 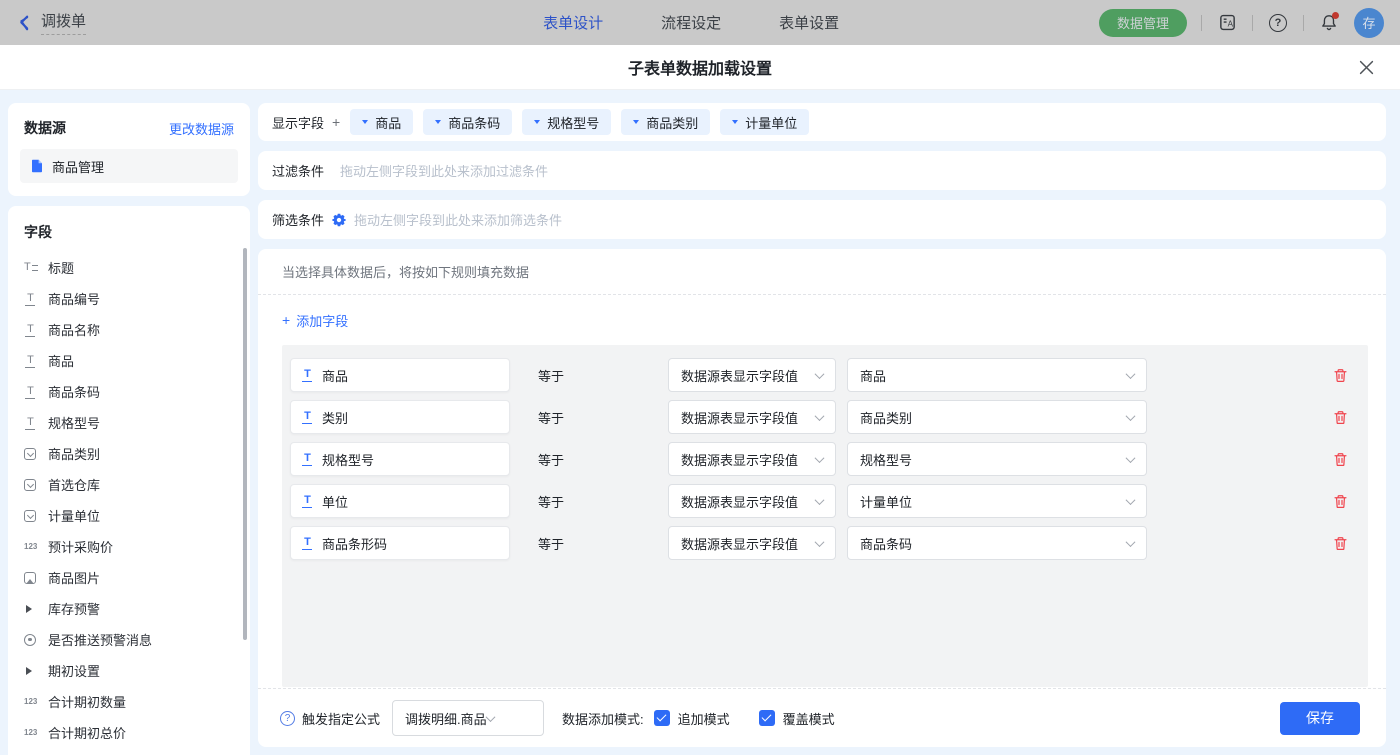 I want to click on field-item-select: 首选仓库, so click(x=137, y=484).